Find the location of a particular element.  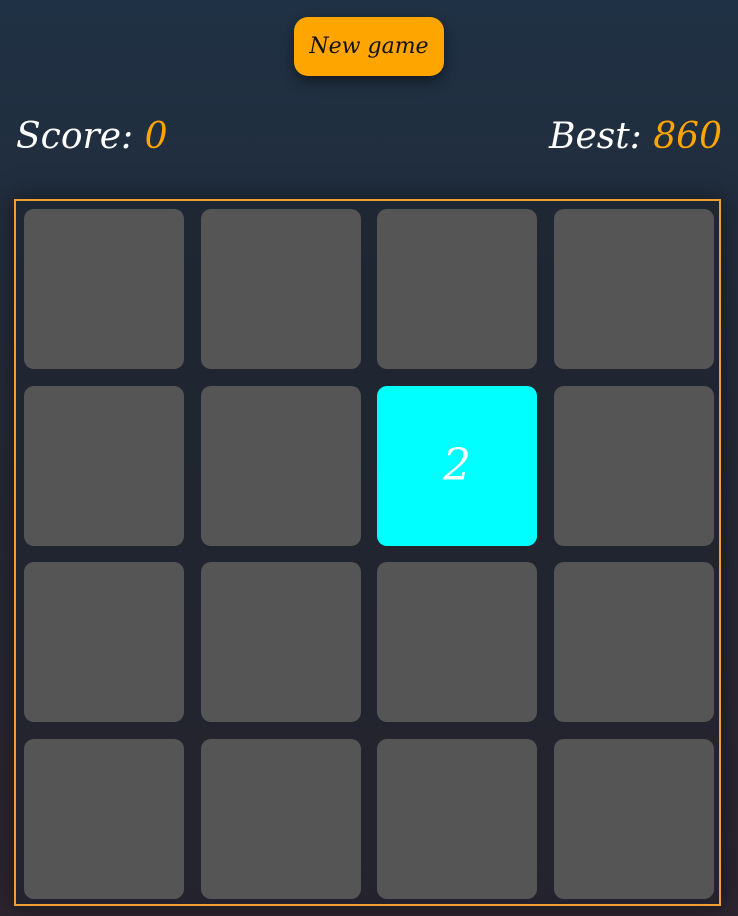

score-row: Score: 0 Best: 860 is located at coordinates (369, 136).